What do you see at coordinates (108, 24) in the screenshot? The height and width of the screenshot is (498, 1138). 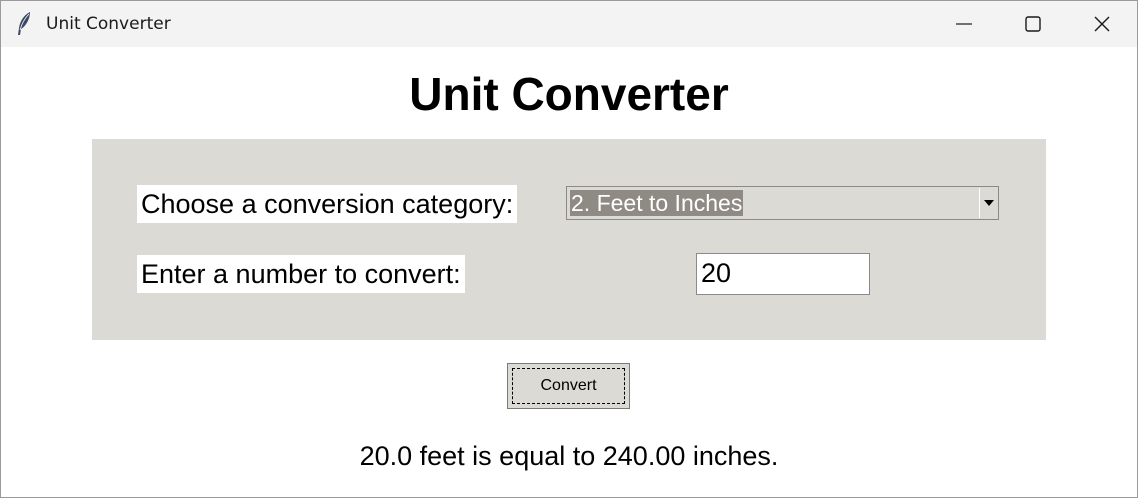 I see `window-title: Unit Converter` at bounding box center [108, 24].